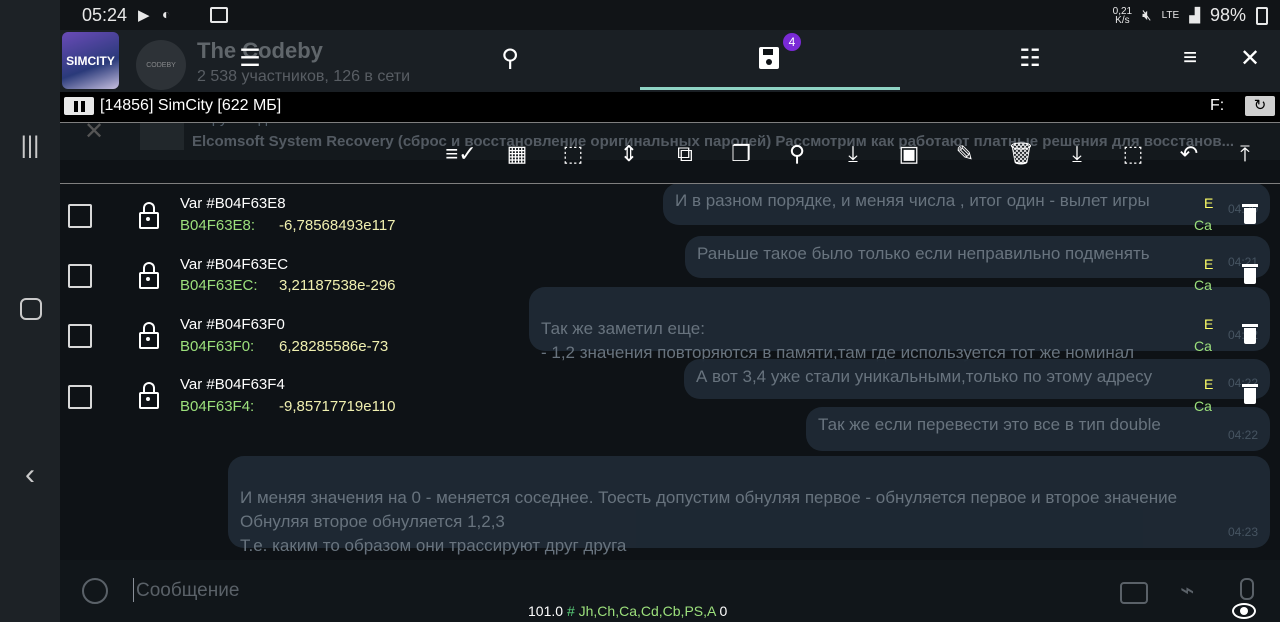  What do you see at coordinates (219, 15) in the screenshot?
I see `gallery-icon` at bounding box center [219, 15].